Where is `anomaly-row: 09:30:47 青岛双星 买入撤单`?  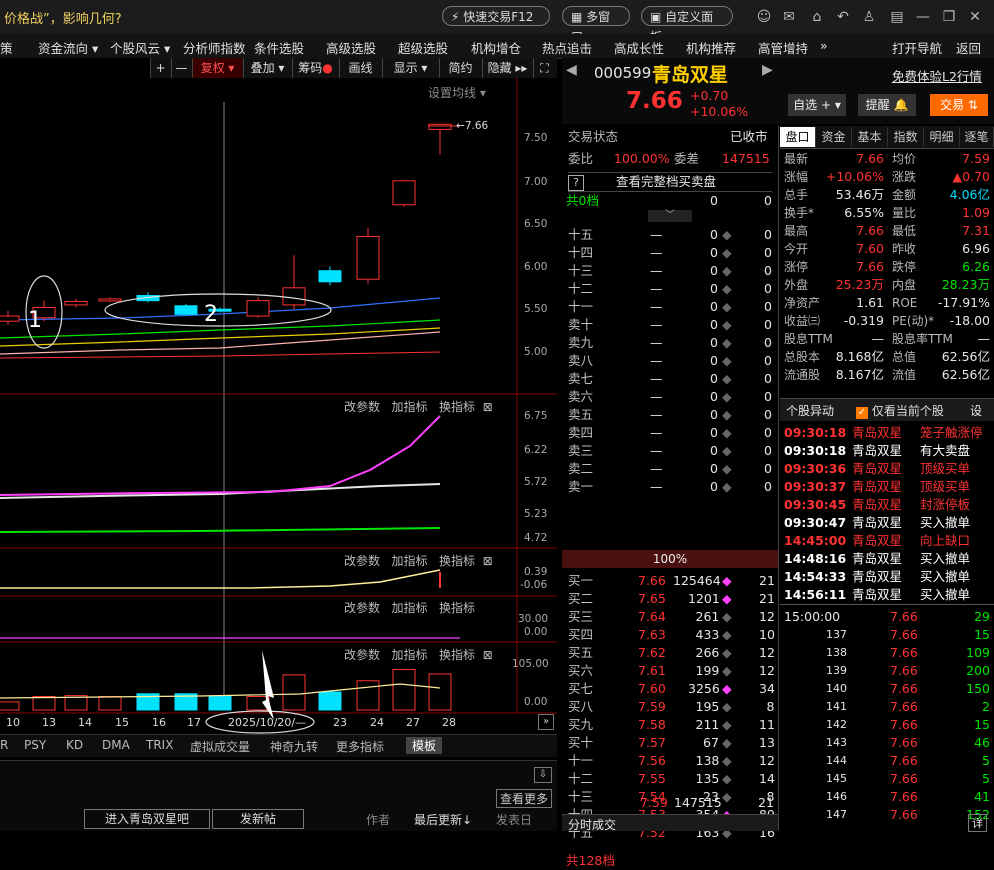 anomaly-row: 09:30:47 青岛双星 买入撤单 is located at coordinates (887, 523).